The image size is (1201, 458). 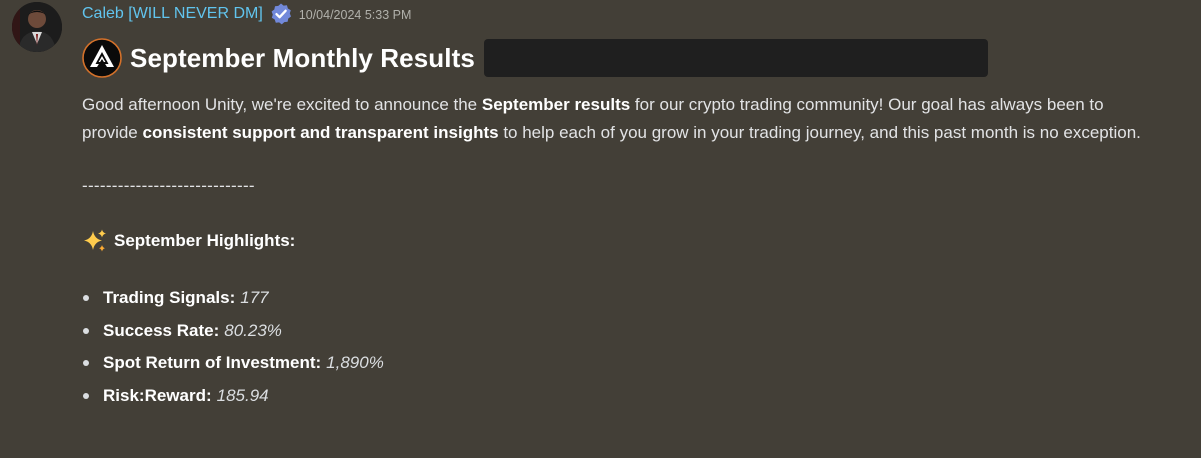 What do you see at coordinates (172, 14) in the screenshot?
I see `username: Caleb [WILL NEVER DM]` at bounding box center [172, 14].